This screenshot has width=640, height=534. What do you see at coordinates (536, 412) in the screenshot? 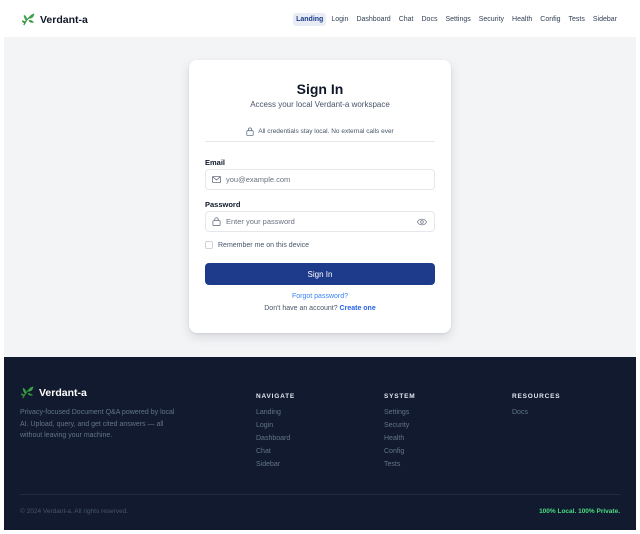
I see `footer-link-docs: Docs` at bounding box center [536, 412].